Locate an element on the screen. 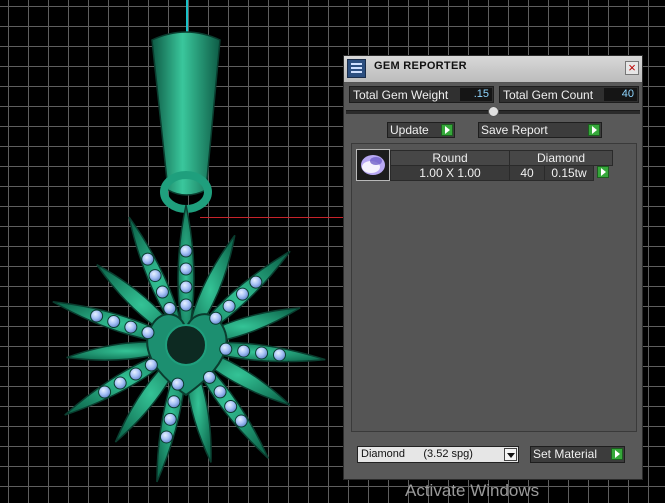 Image resolution: width=665 pixels, height=503 pixels. title-bar: GEM REPORTER × is located at coordinates (493, 69).